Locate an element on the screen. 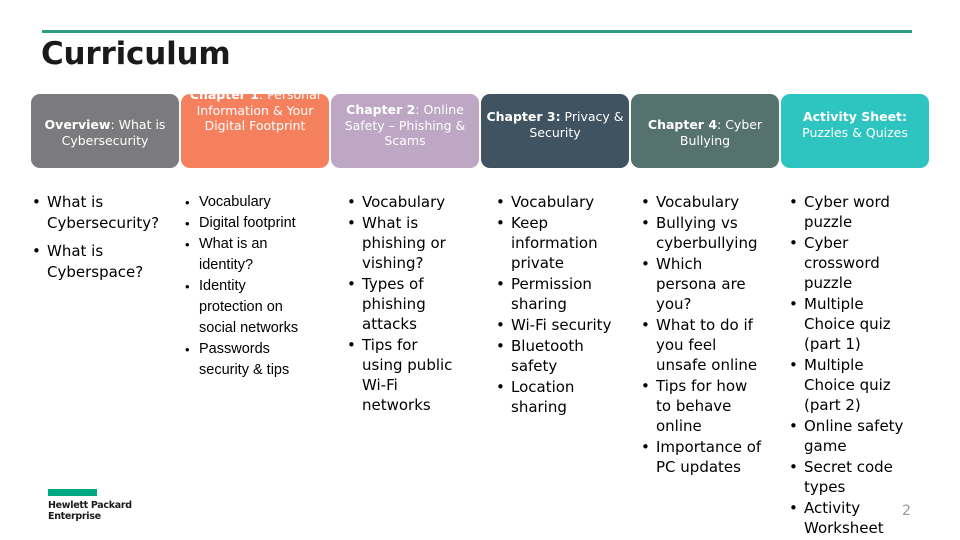  list-item: Activity Worksheet is located at coordinates (847, 518).